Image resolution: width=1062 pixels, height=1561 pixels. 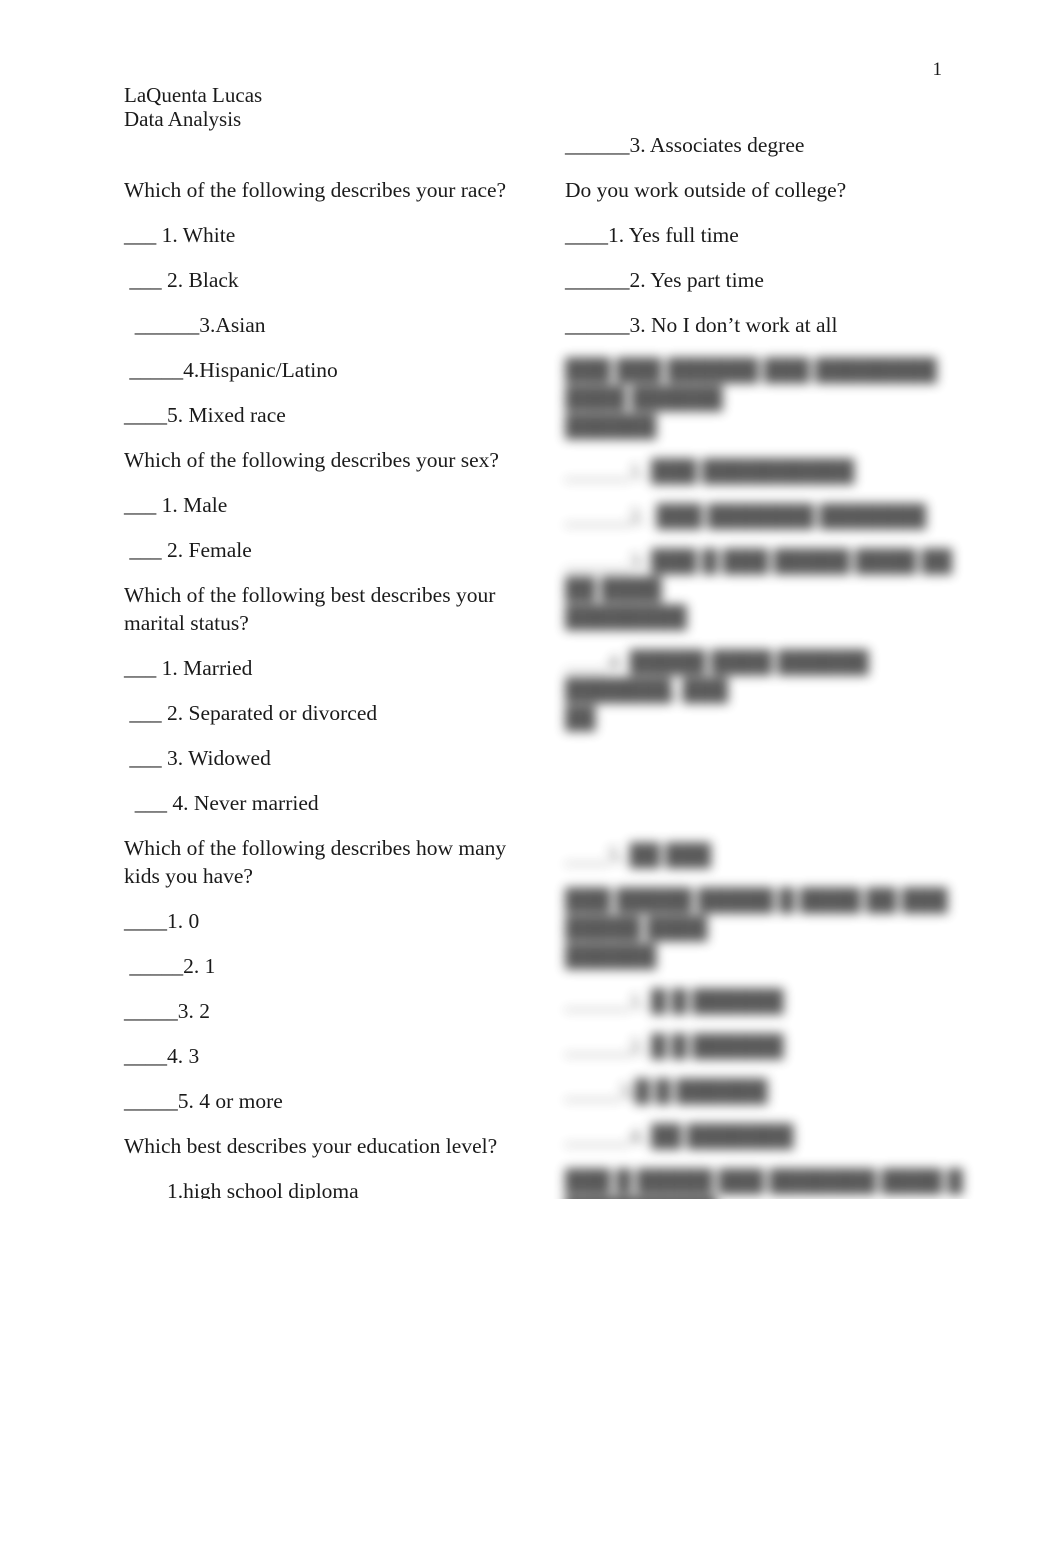 What do you see at coordinates (706, 190) in the screenshot?
I see `question-work: Do you work outside of college?` at bounding box center [706, 190].